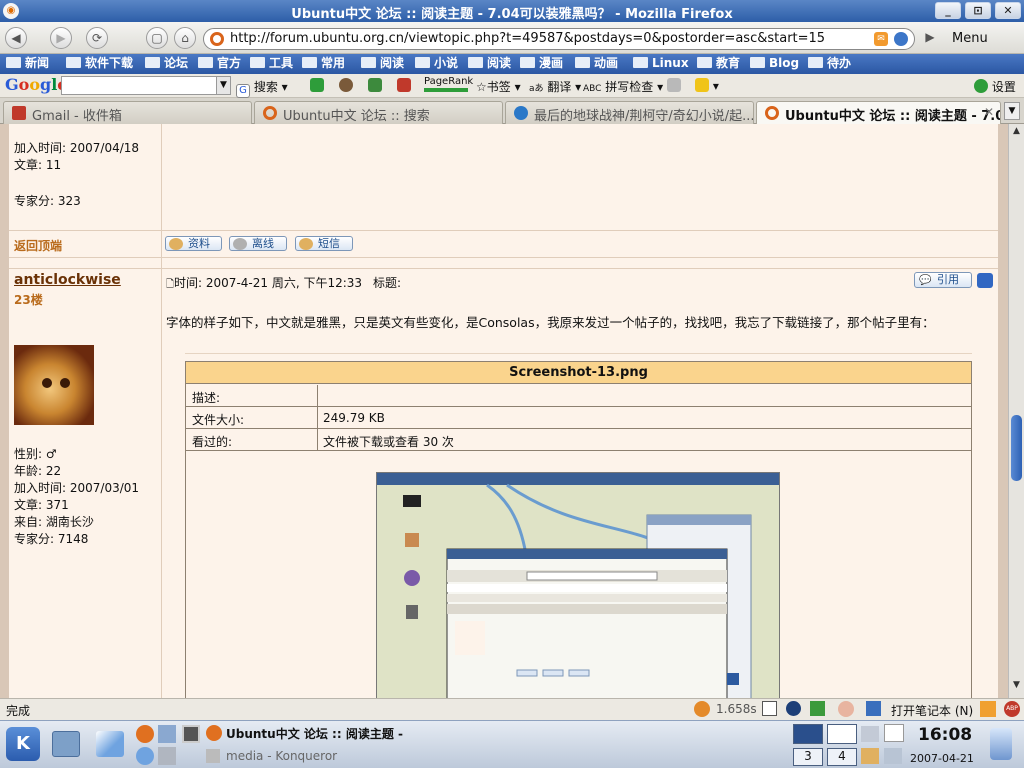 This screenshot has width=1024, height=768. Describe the element at coordinates (67, 280) in the screenshot. I see `post-author: anticlockwise` at that location.